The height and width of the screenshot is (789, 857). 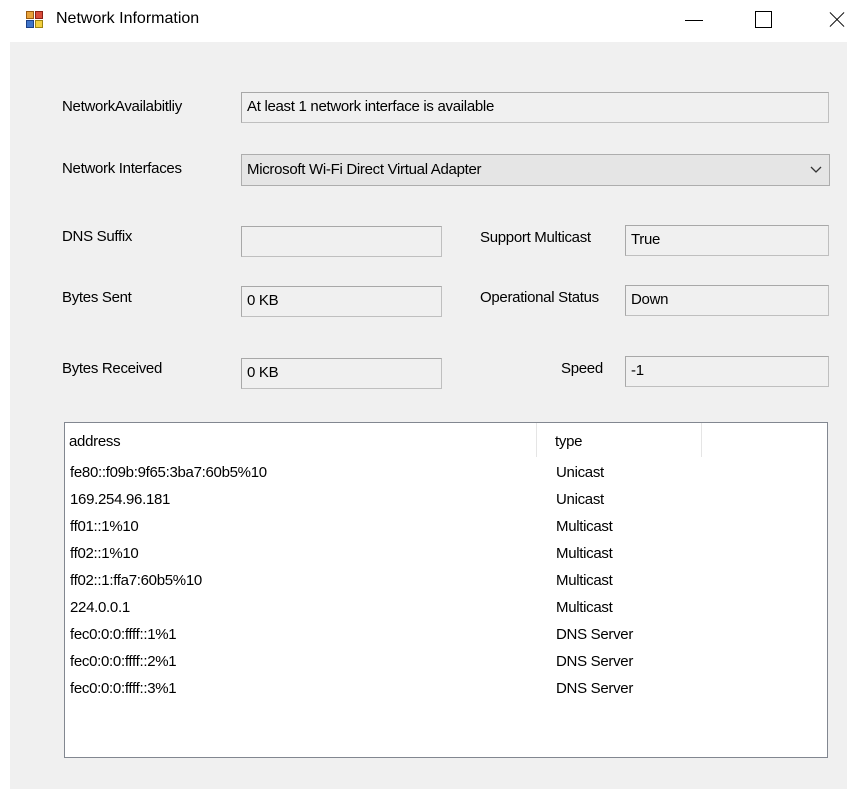 What do you see at coordinates (97, 297) in the screenshot?
I see `bytes-sent-label: Bytes Sent` at bounding box center [97, 297].